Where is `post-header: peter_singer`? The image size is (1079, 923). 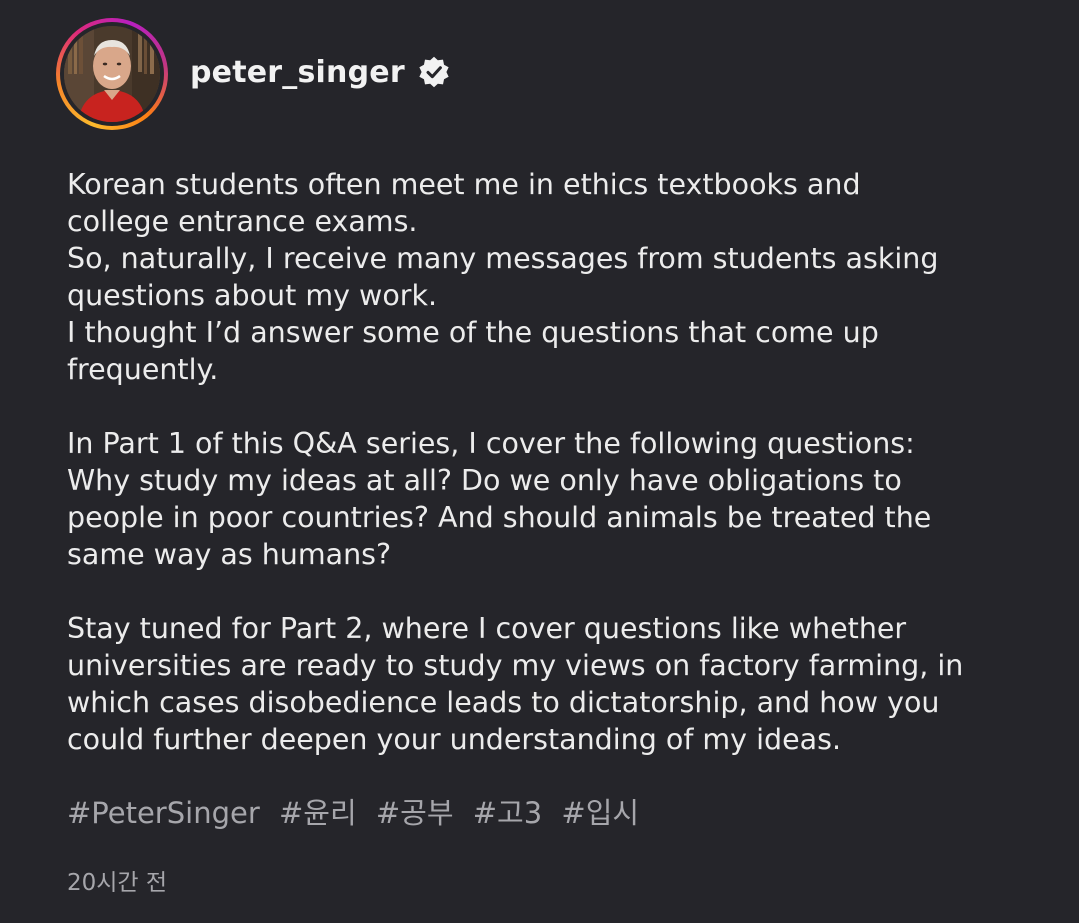 post-header: peter_singer is located at coordinates (253, 74).